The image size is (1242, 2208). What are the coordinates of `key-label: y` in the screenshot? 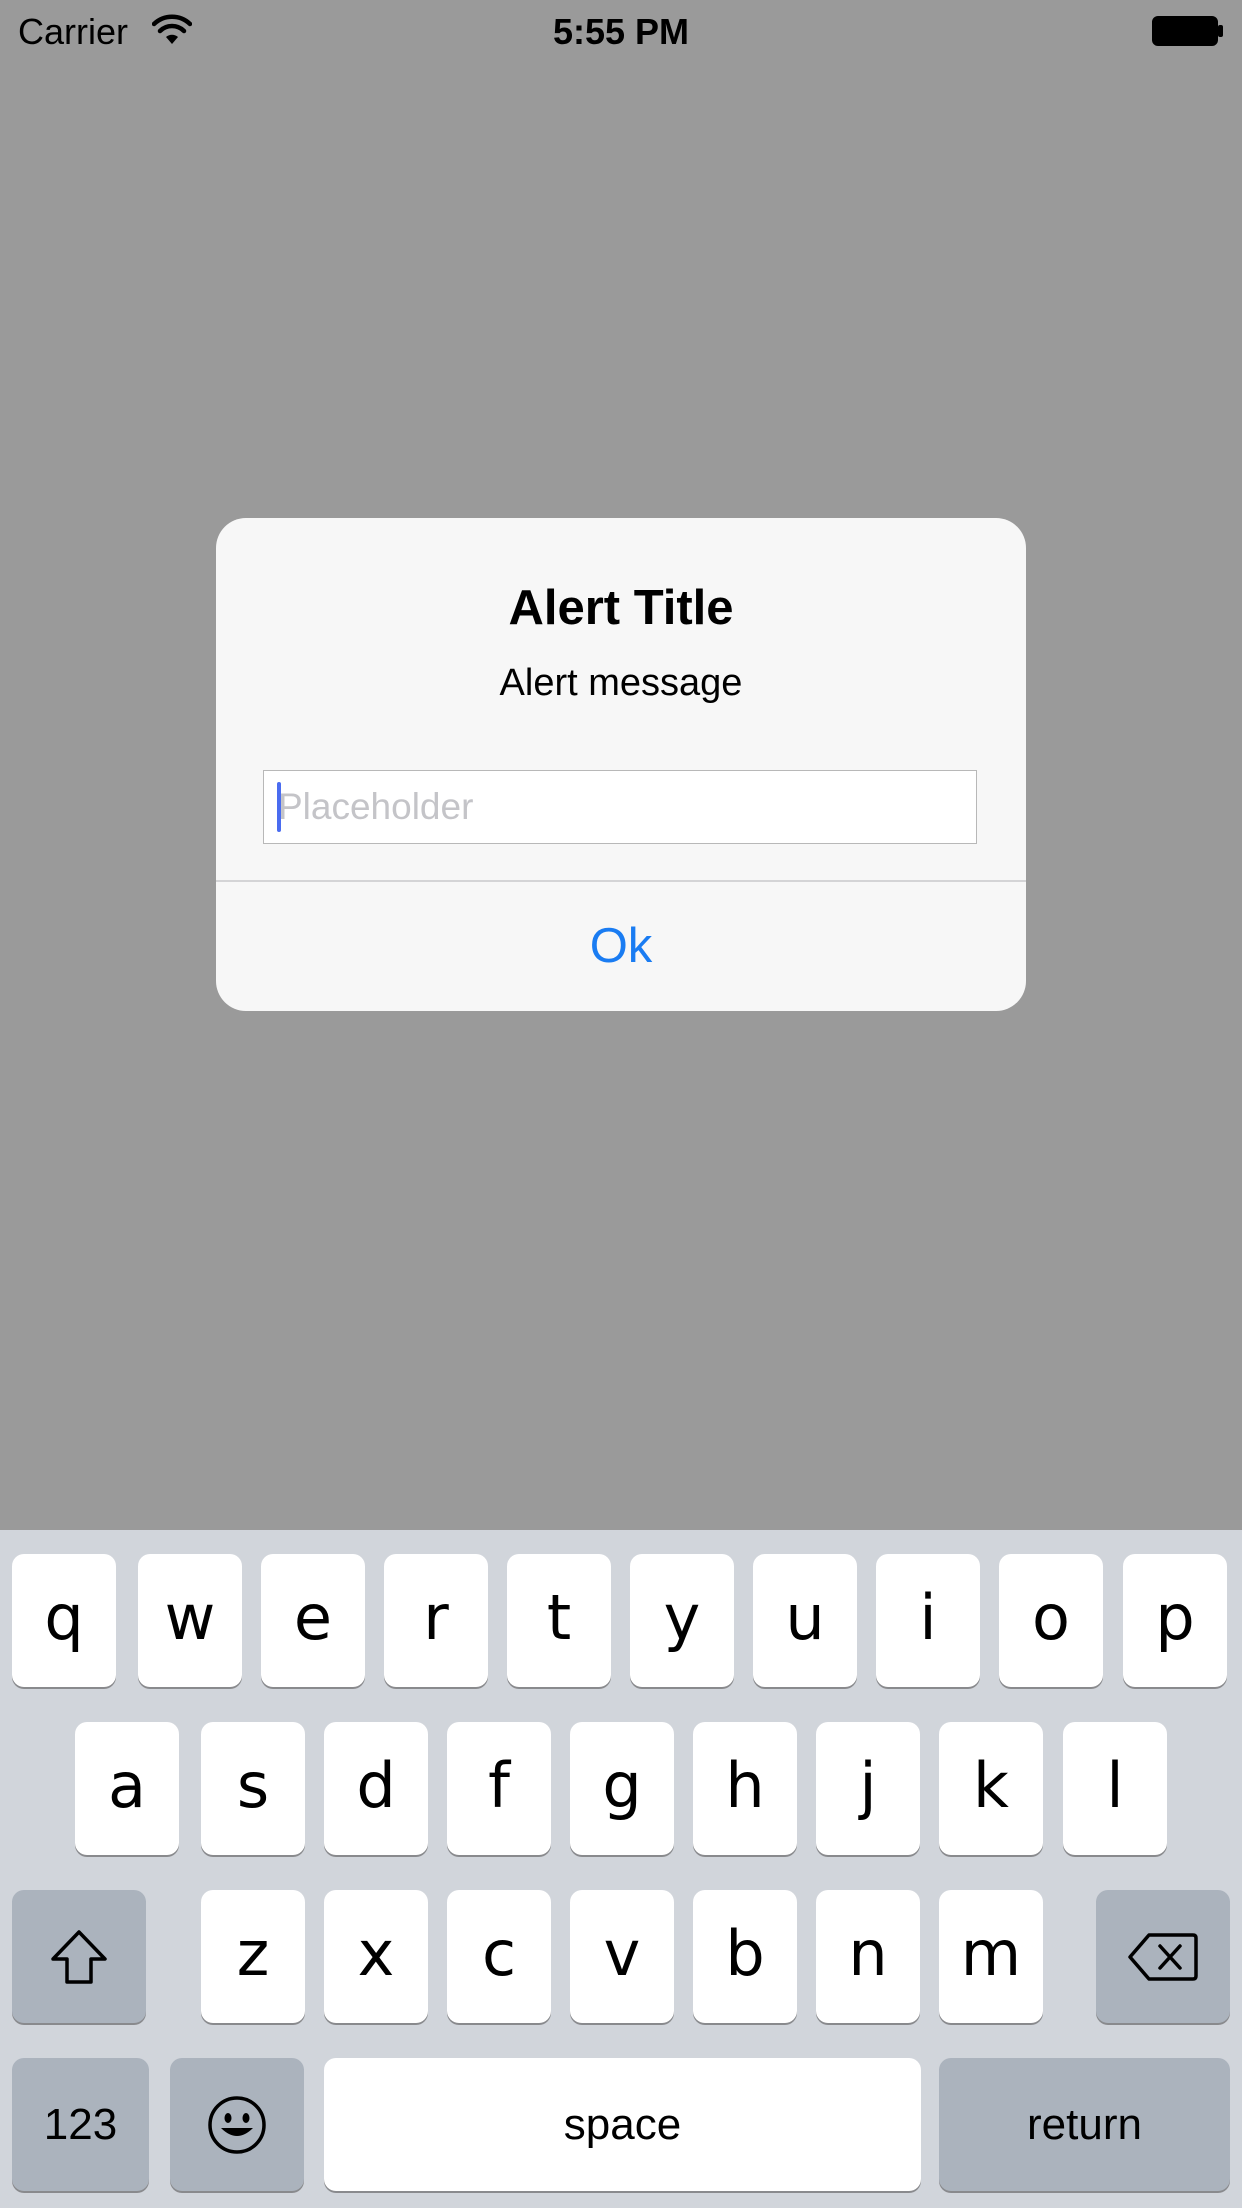 It's located at (682, 1617).